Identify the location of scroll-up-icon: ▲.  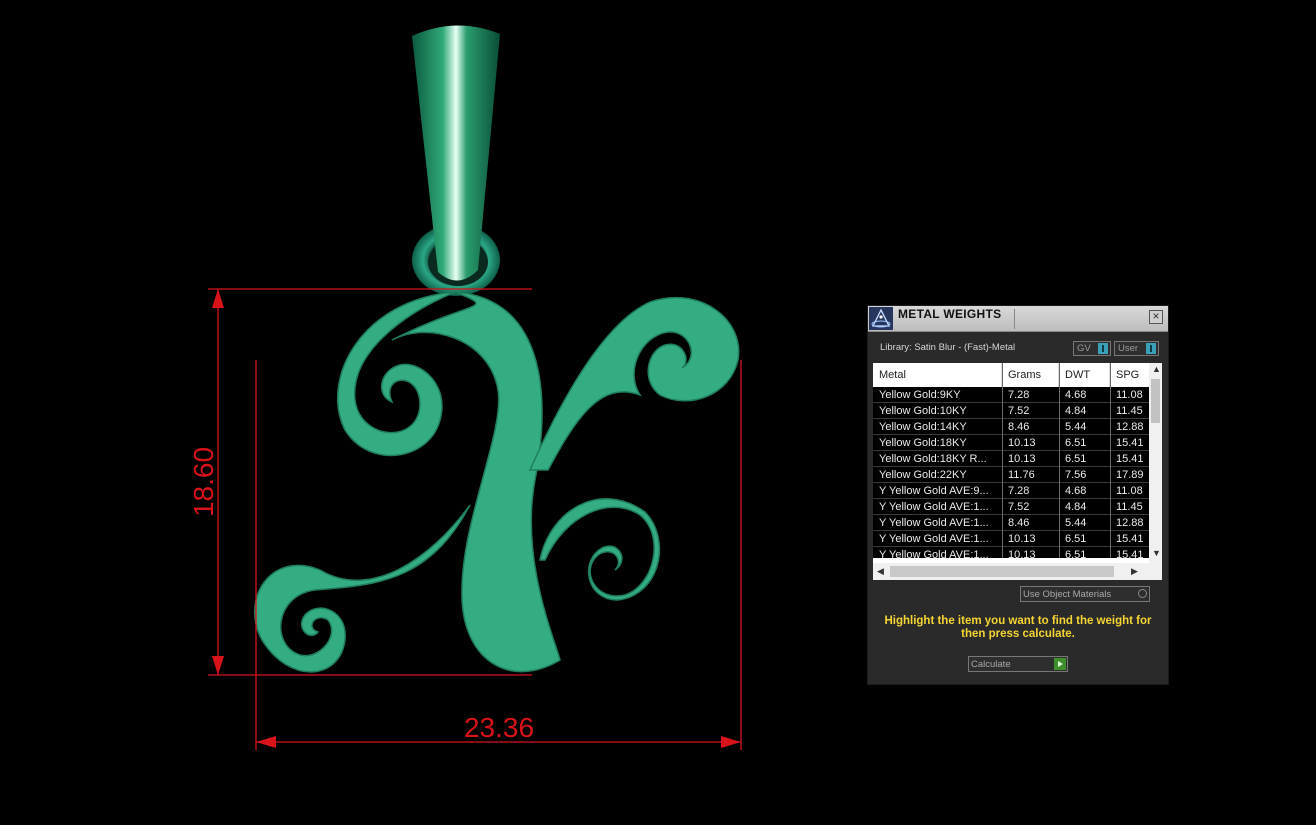
(1156, 369).